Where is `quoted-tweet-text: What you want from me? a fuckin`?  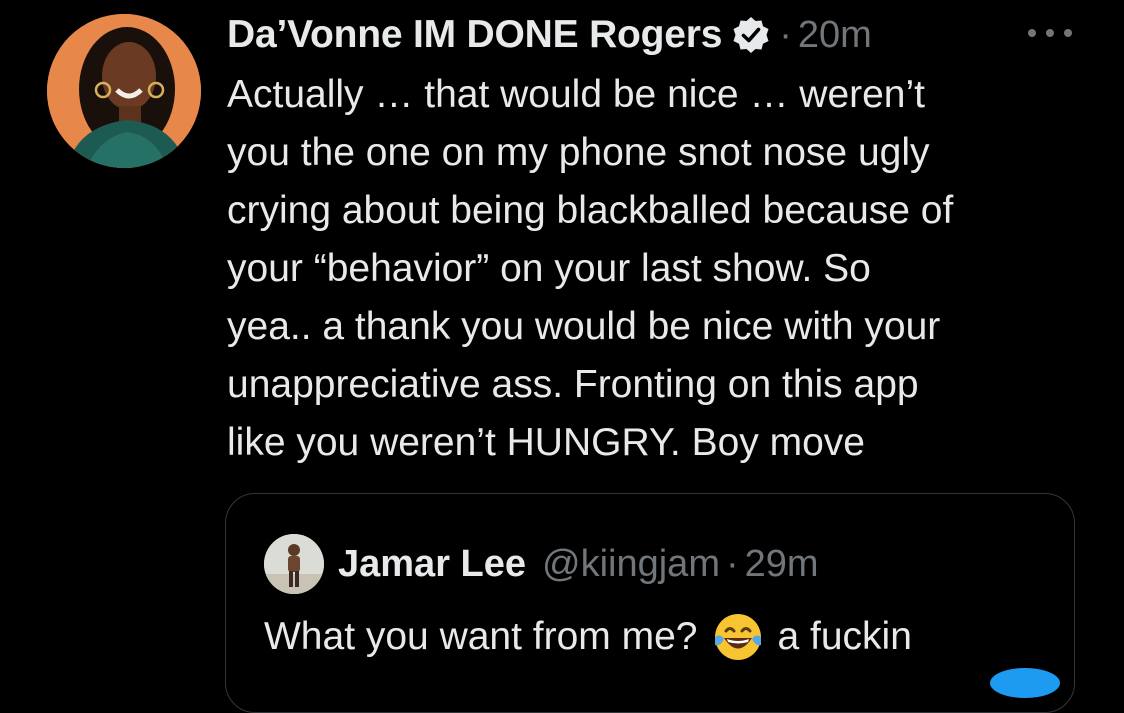
quoted-tweet-text: What you want from me? a fuckin is located at coordinates (588, 637).